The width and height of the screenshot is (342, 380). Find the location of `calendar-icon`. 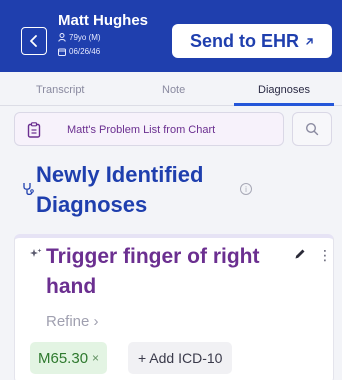

calendar-icon is located at coordinates (62, 52).